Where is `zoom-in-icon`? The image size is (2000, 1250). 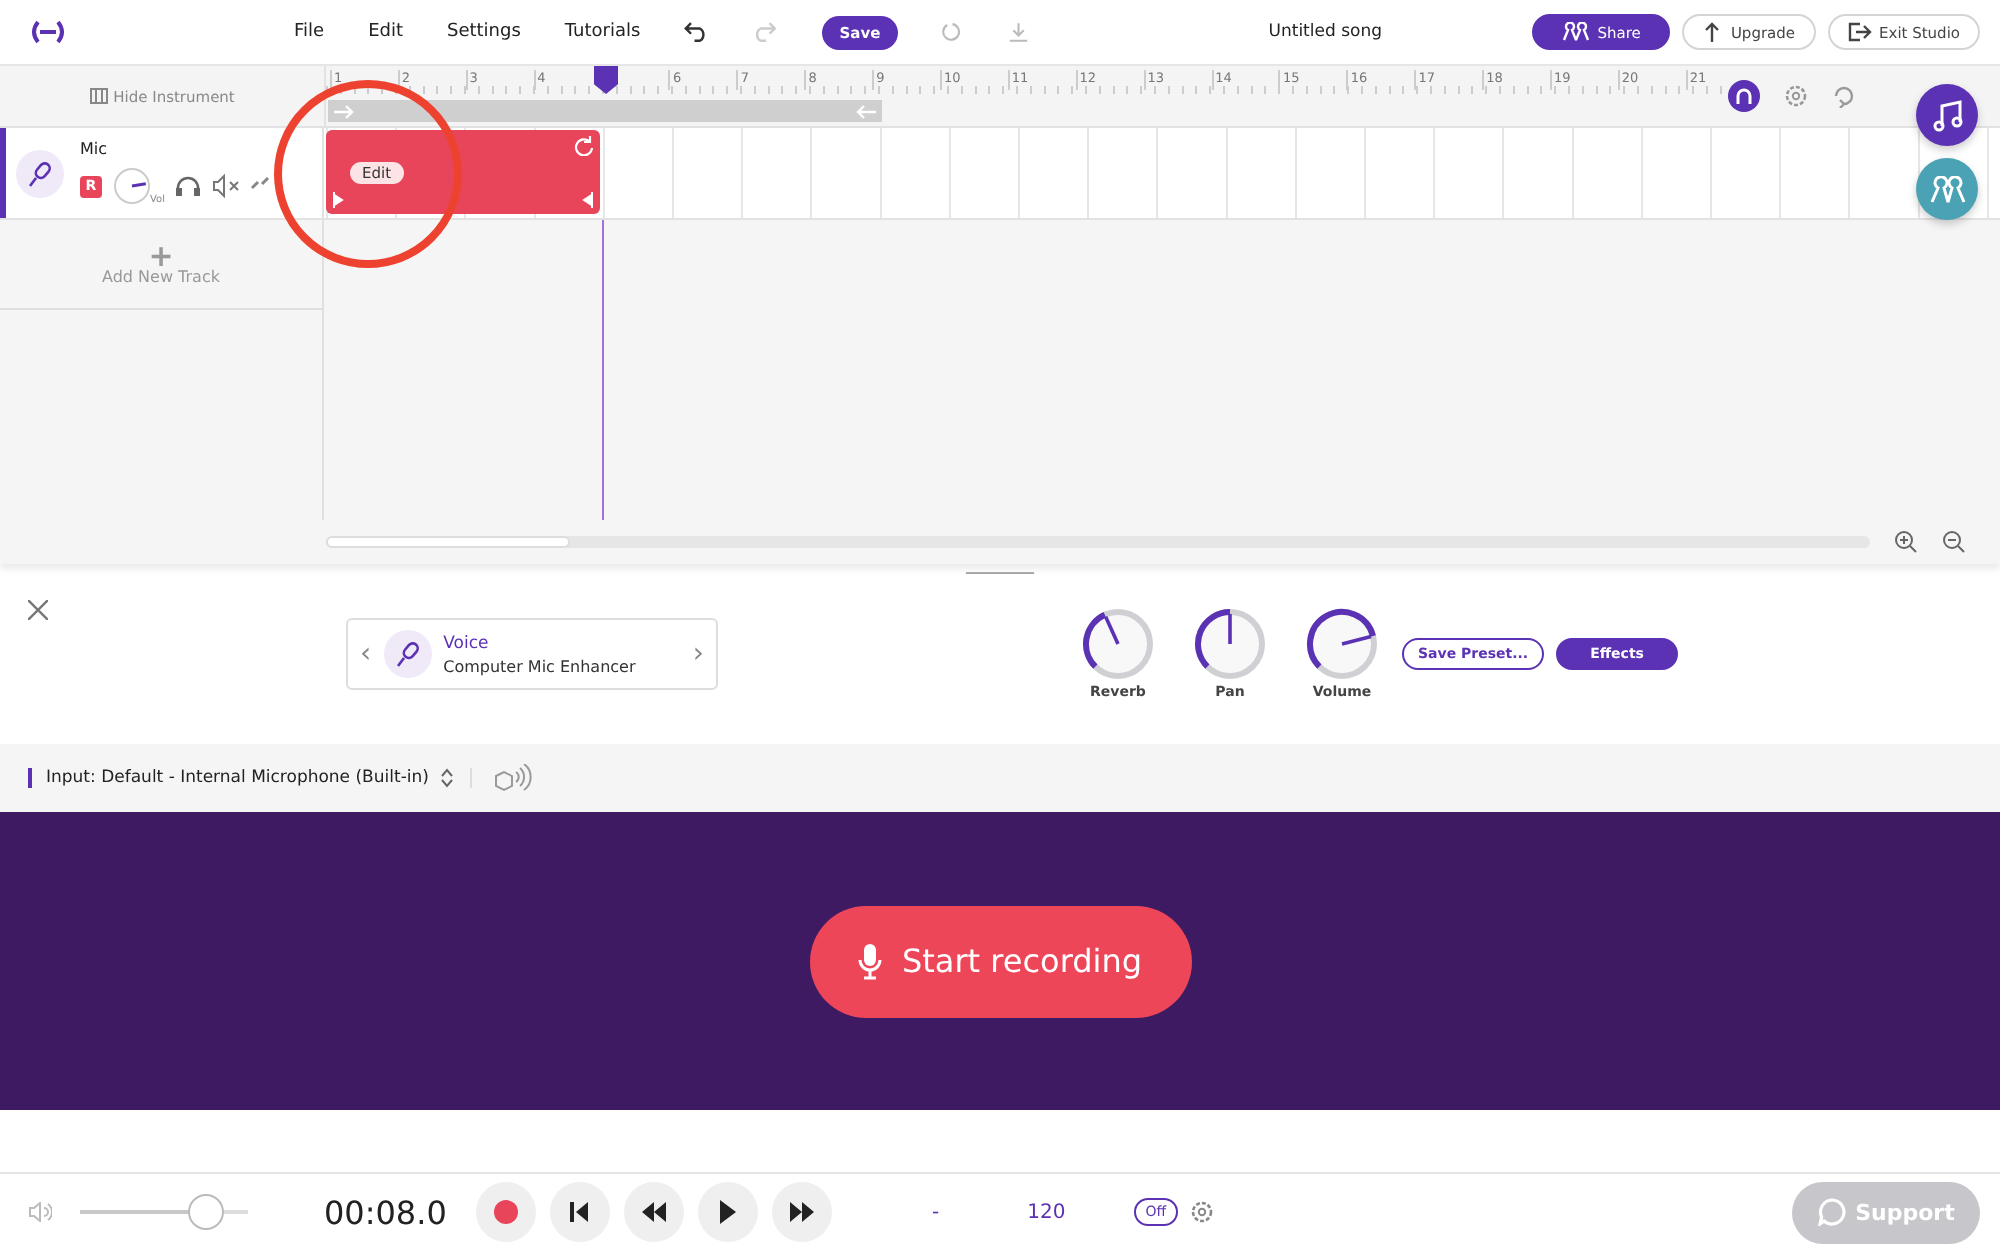 zoom-in-icon is located at coordinates (1906, 542).